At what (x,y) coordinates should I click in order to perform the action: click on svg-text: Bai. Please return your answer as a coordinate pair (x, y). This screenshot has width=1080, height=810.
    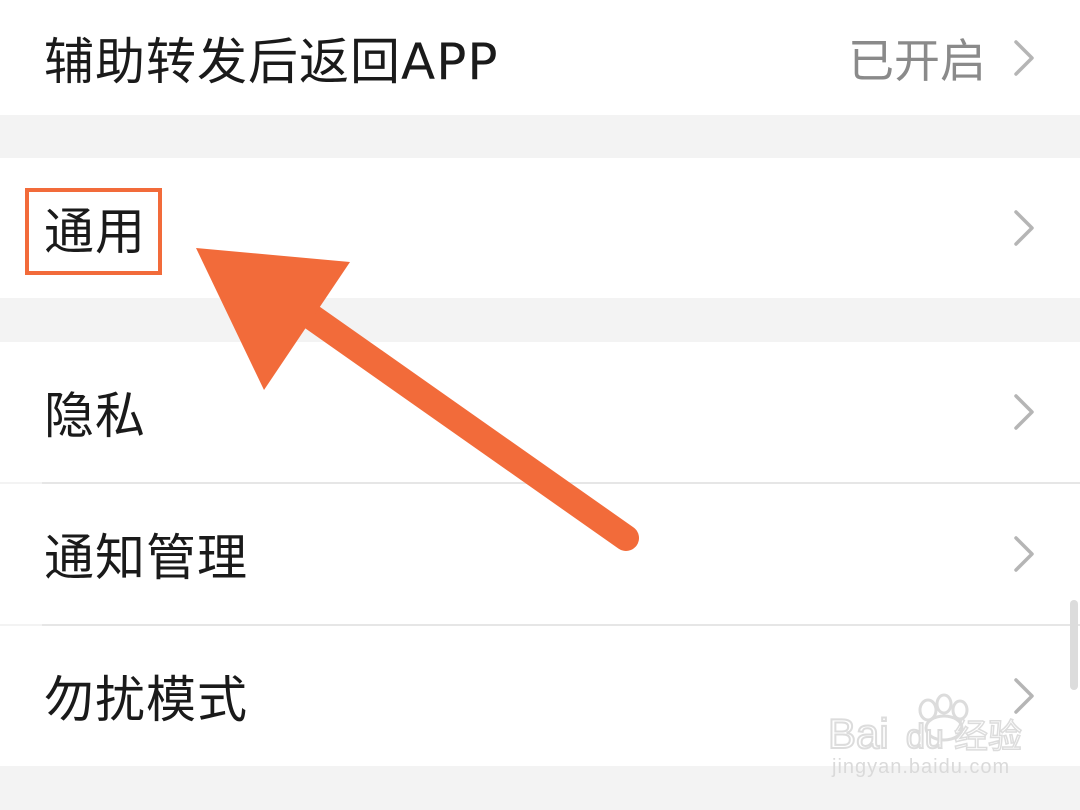
    Looking at the image, I should click on (858, 733).